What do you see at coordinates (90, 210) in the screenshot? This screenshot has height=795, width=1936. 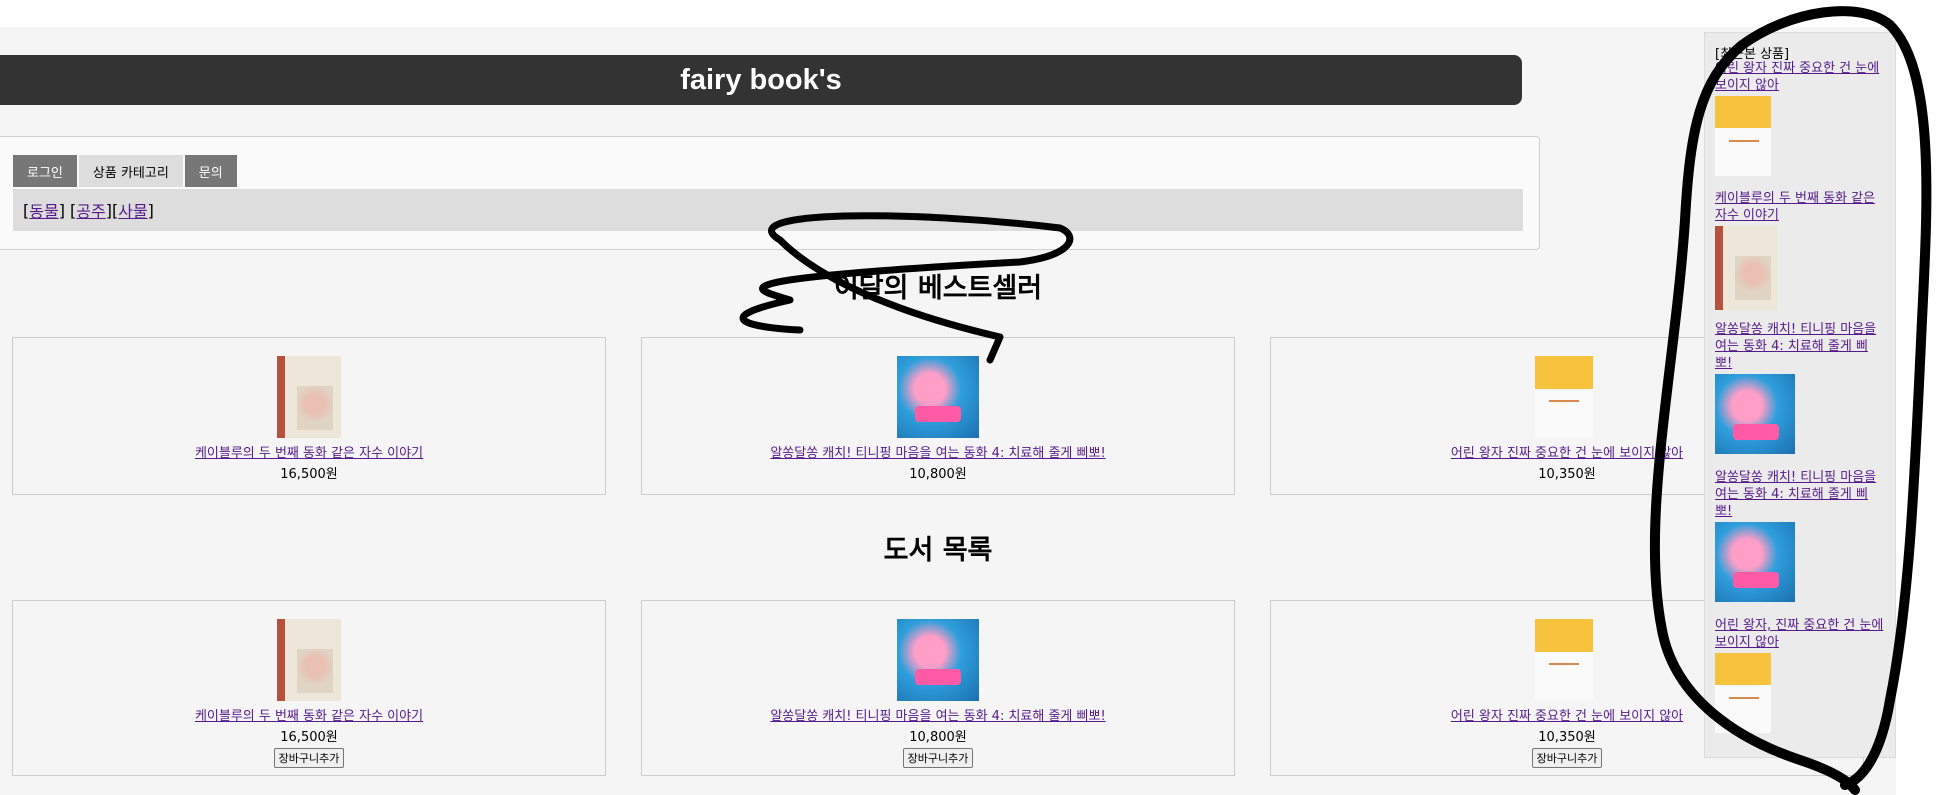 I see `category-link-princess: 공주` at bounding box center [90, 210].